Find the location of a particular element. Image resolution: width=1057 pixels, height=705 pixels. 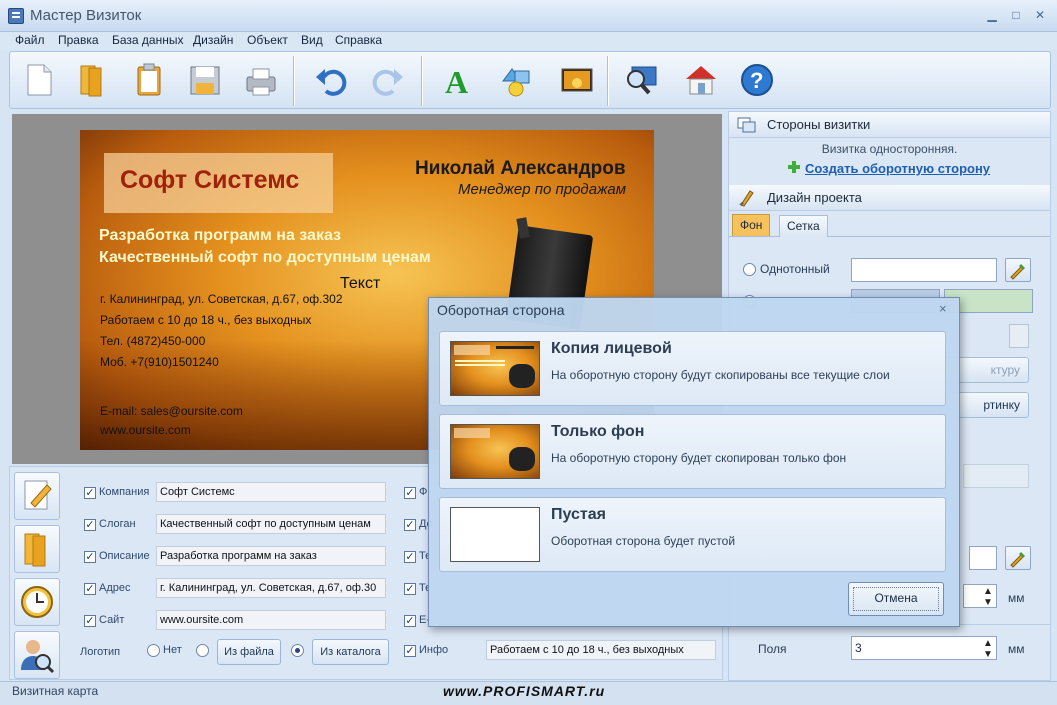

option-empty-title: Пустая is located at coordinates (578, 514).